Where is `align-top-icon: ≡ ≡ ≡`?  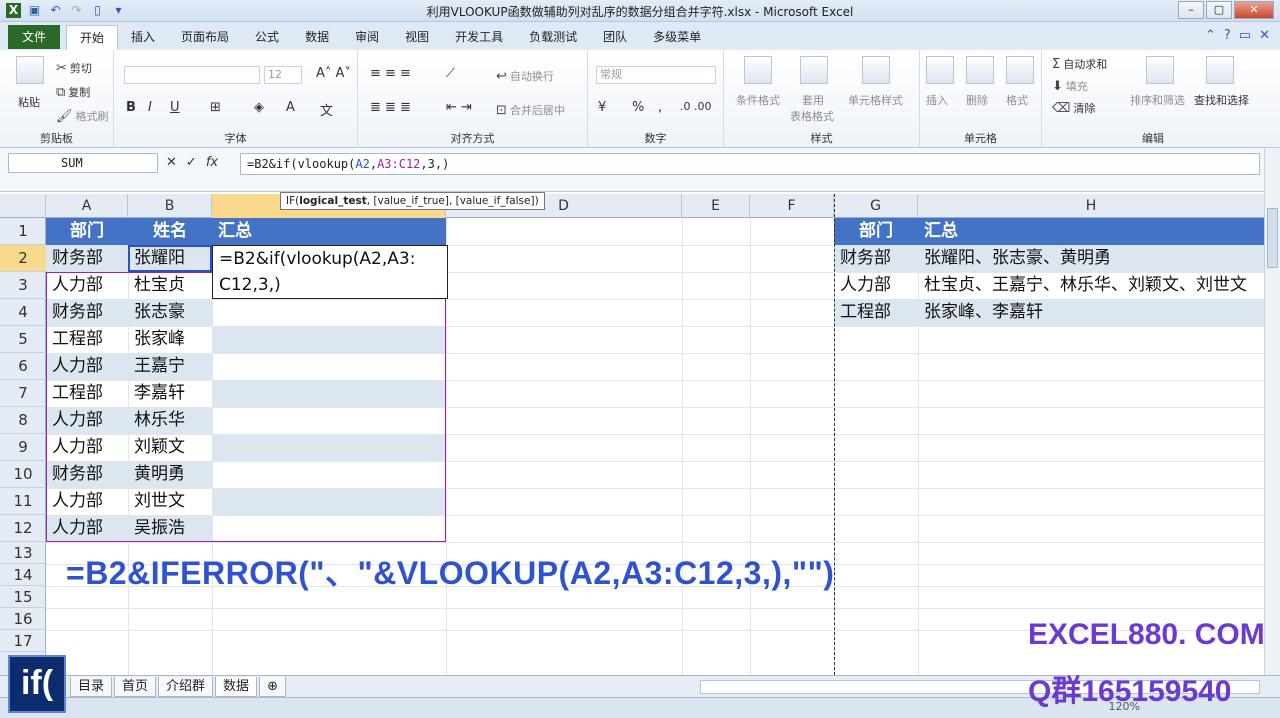 align-top-icon: ≡ ≡ ≡ is located at coordinates (390, 73).